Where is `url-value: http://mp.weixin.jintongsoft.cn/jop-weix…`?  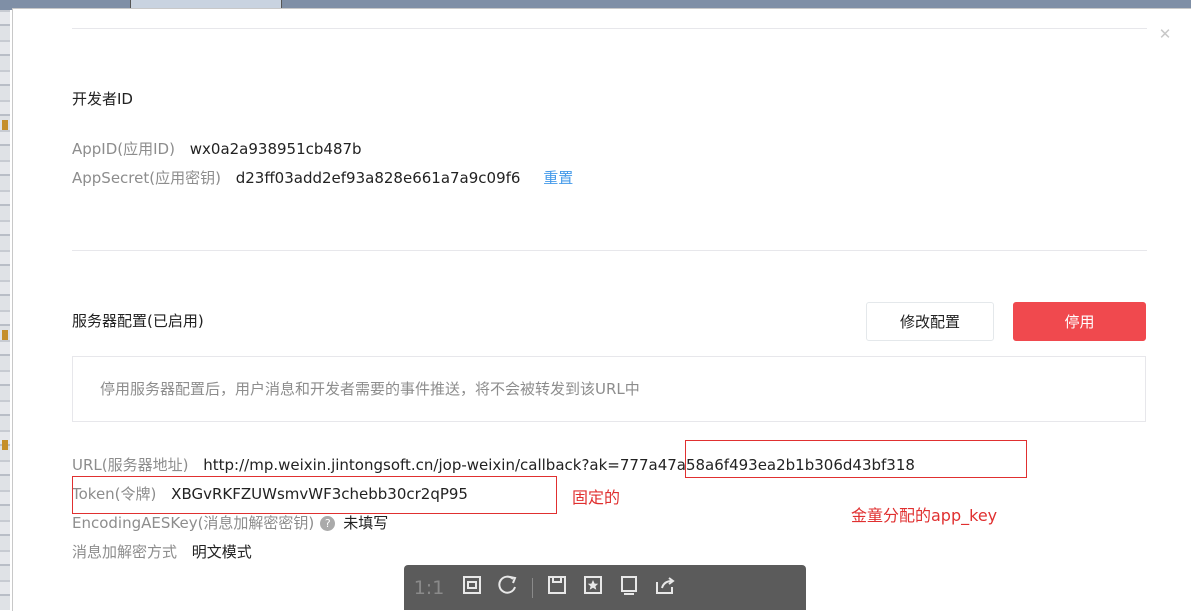
url-value: http://mp.weixin.jintongsoft.cn/jop-weix… is located at coordinates (405, 465).